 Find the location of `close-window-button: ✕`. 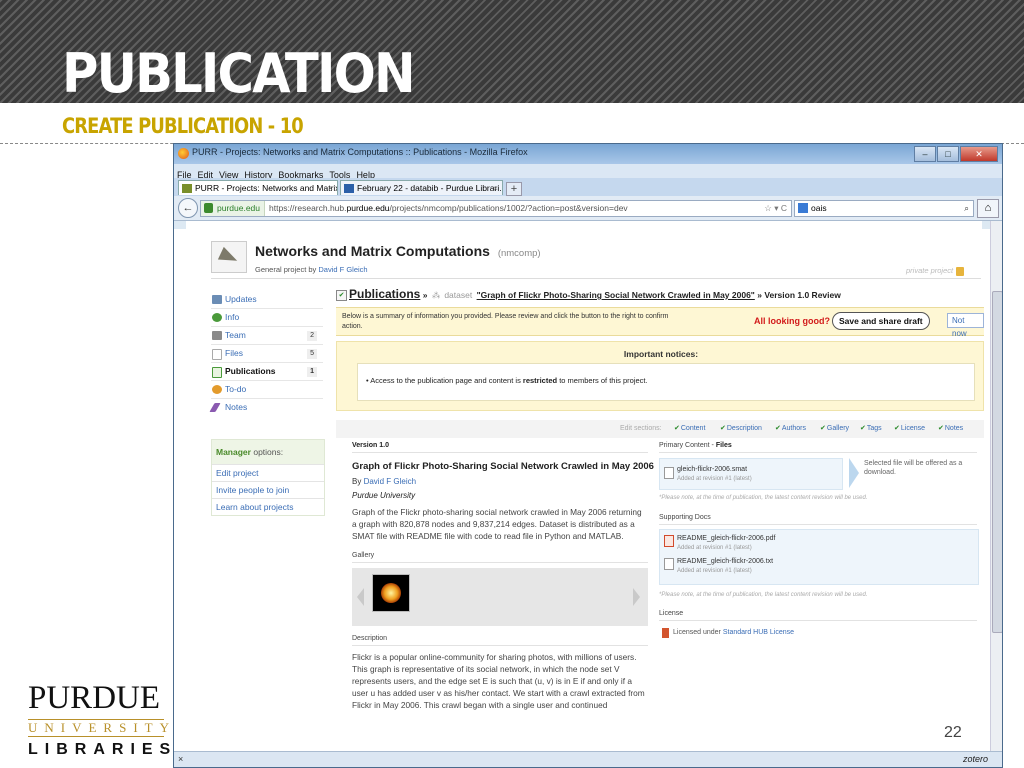

close-window-button: ✕ is located at coordinates (979, 154).